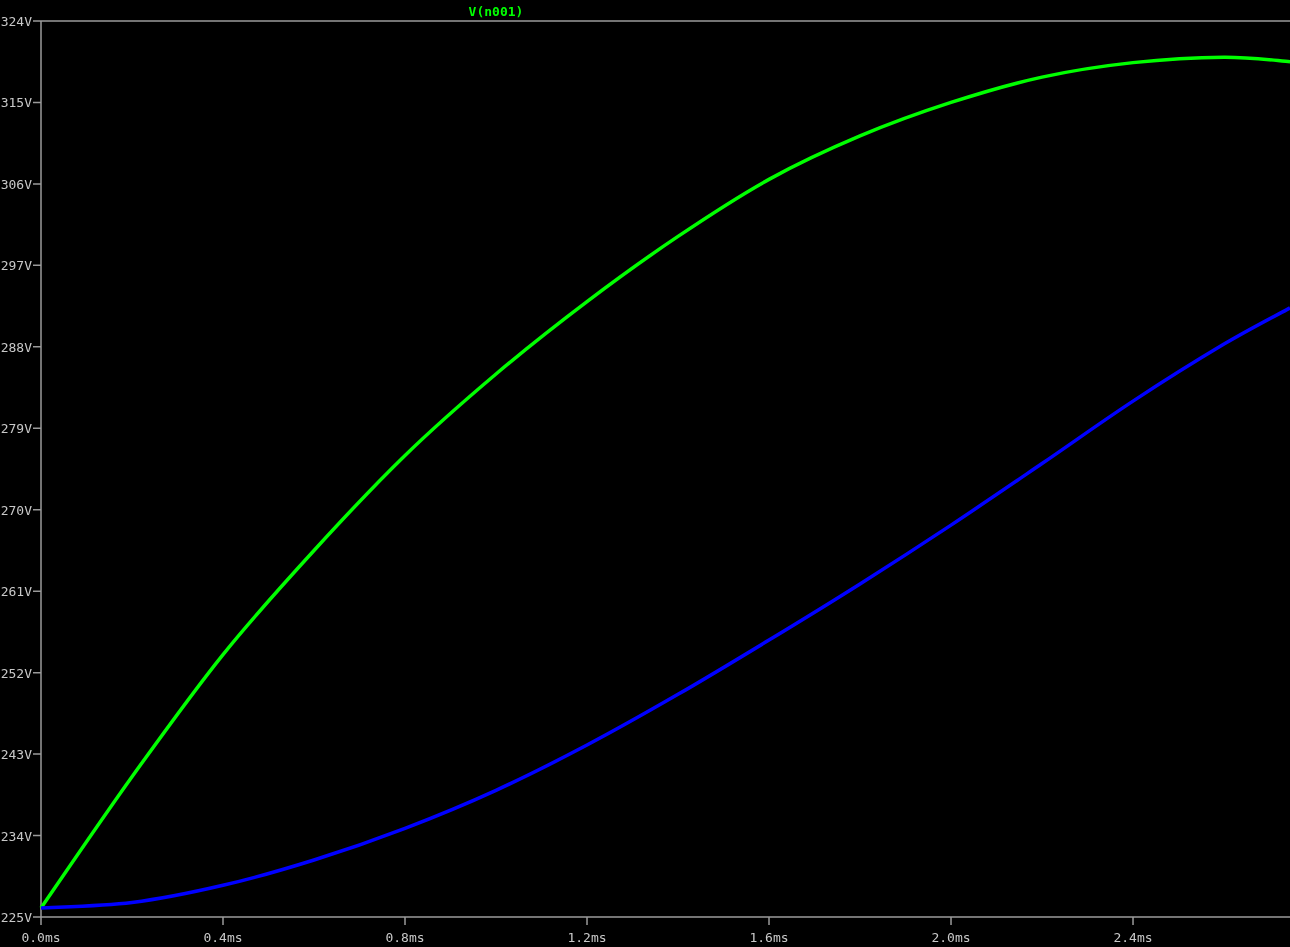  What do you see at coordinates (16, 429) in the screenshot?
I see `axis-label: 279V` at bounding box center [16, 429].